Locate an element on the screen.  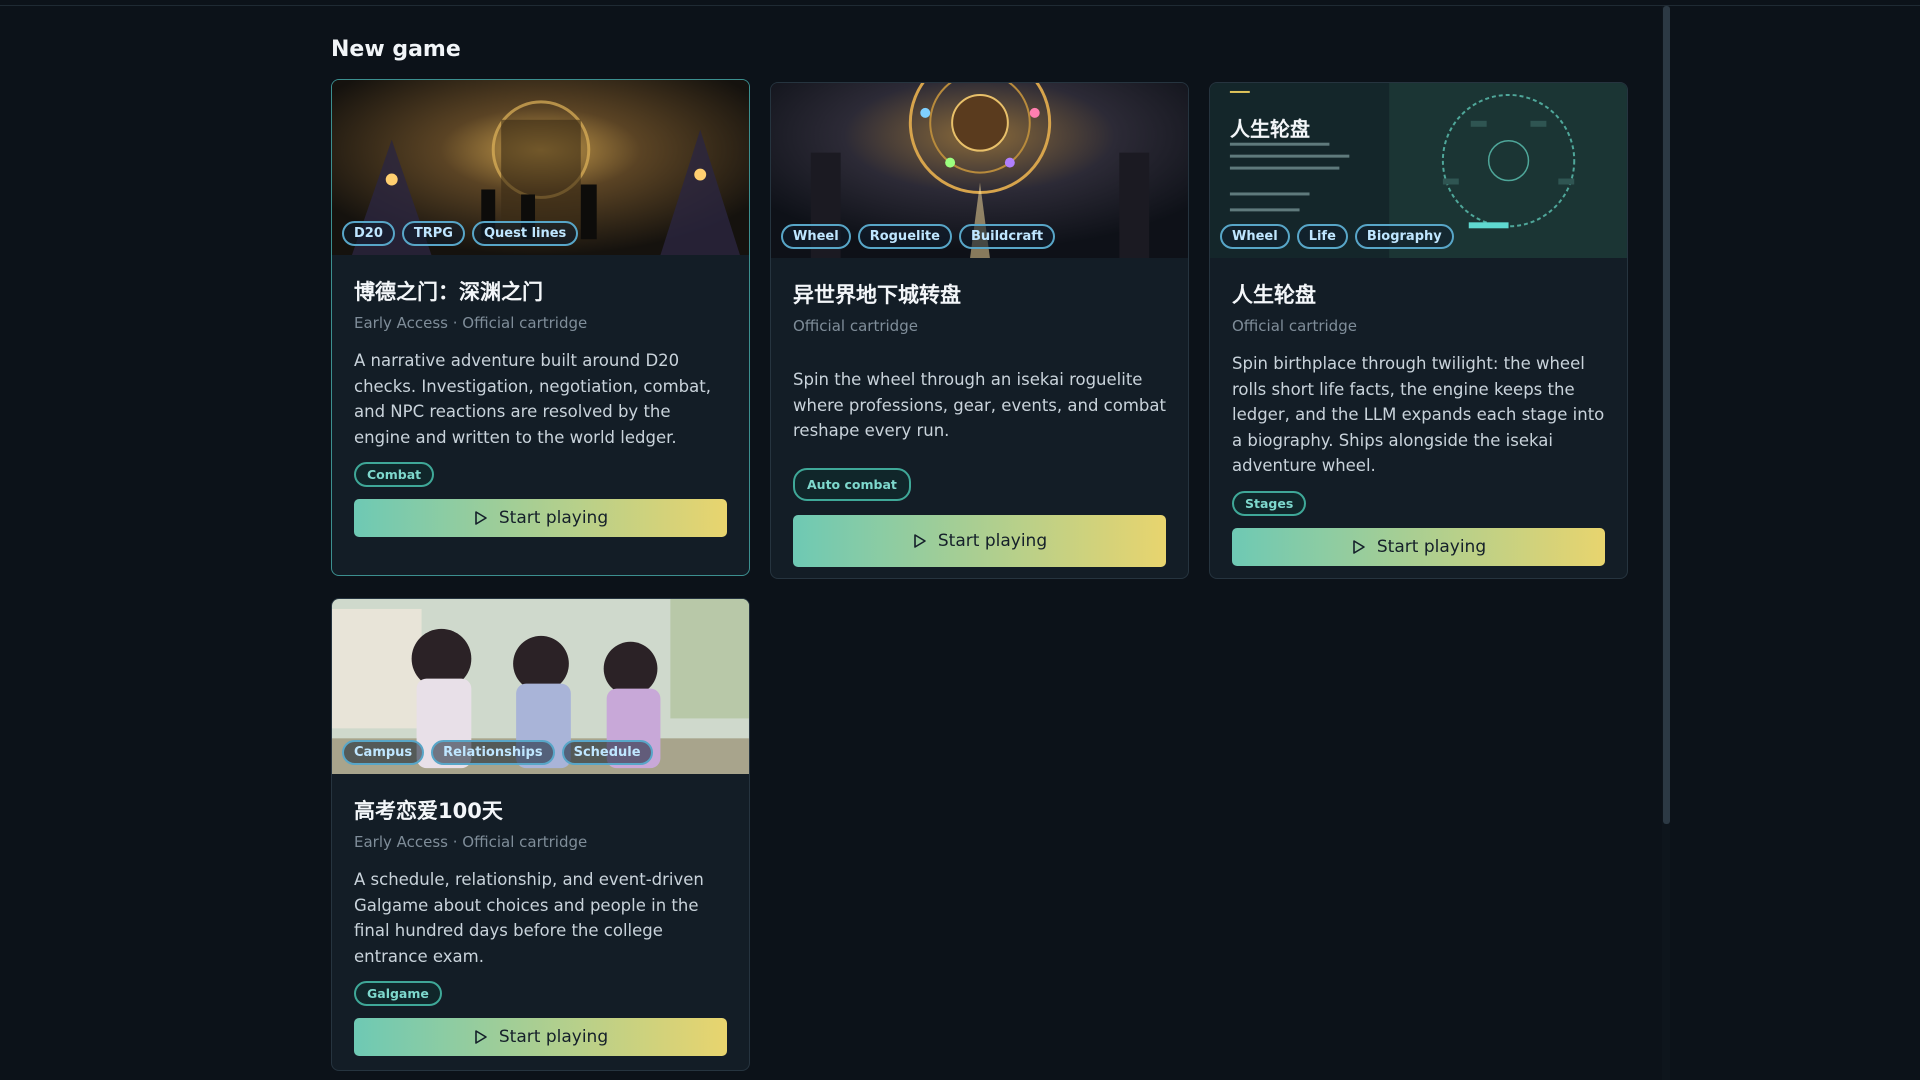
overlay-tag: TRPG is located at coordinates (433, 233).